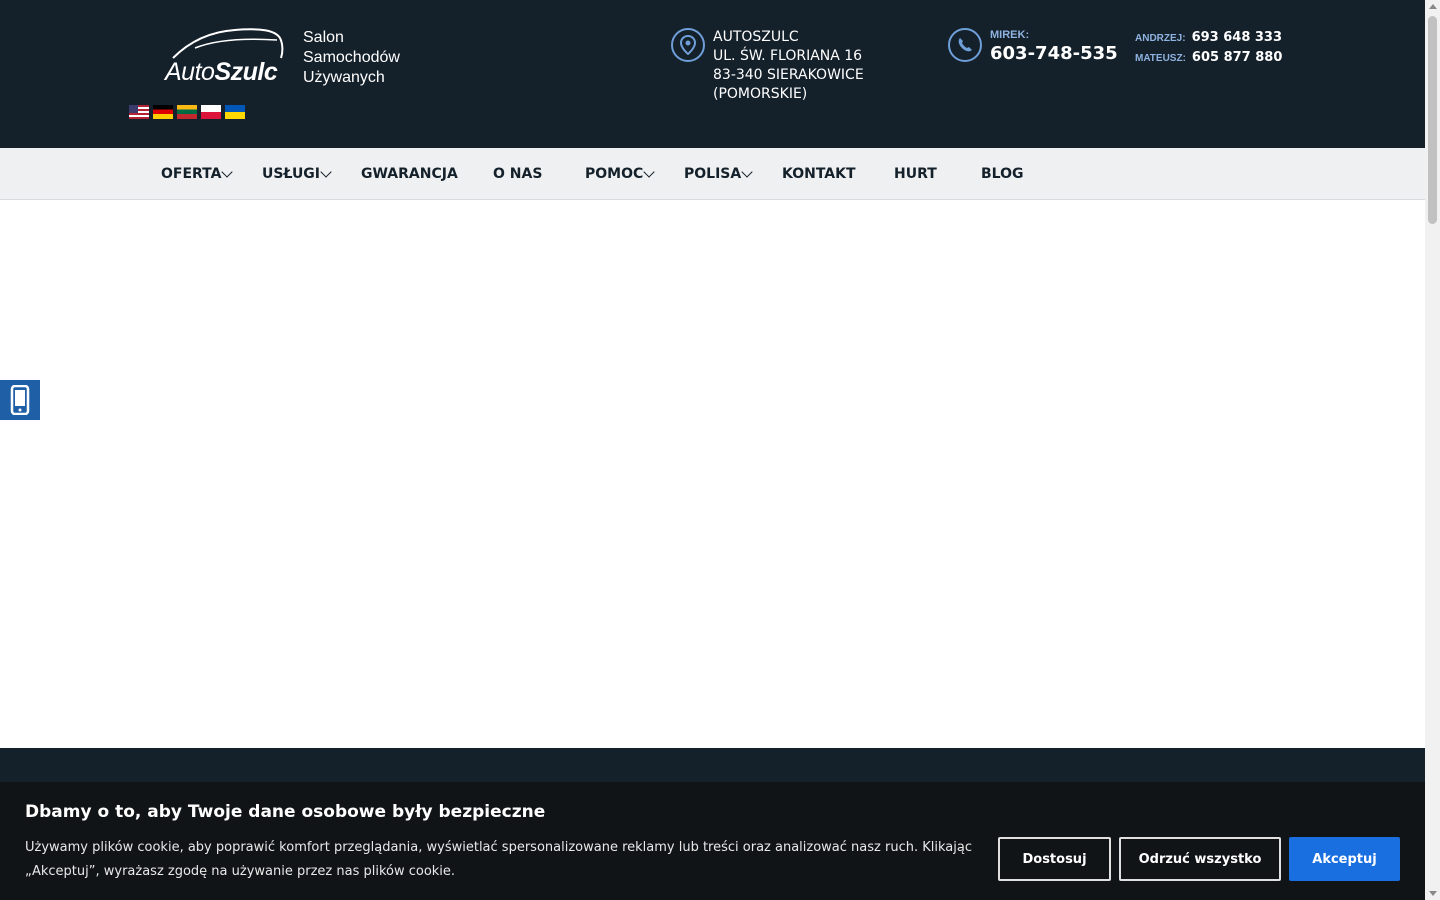 Image resolution: width=1440 pixels, height=900 pixels. I want to click on flag-lt-icon, so click(187, 112).